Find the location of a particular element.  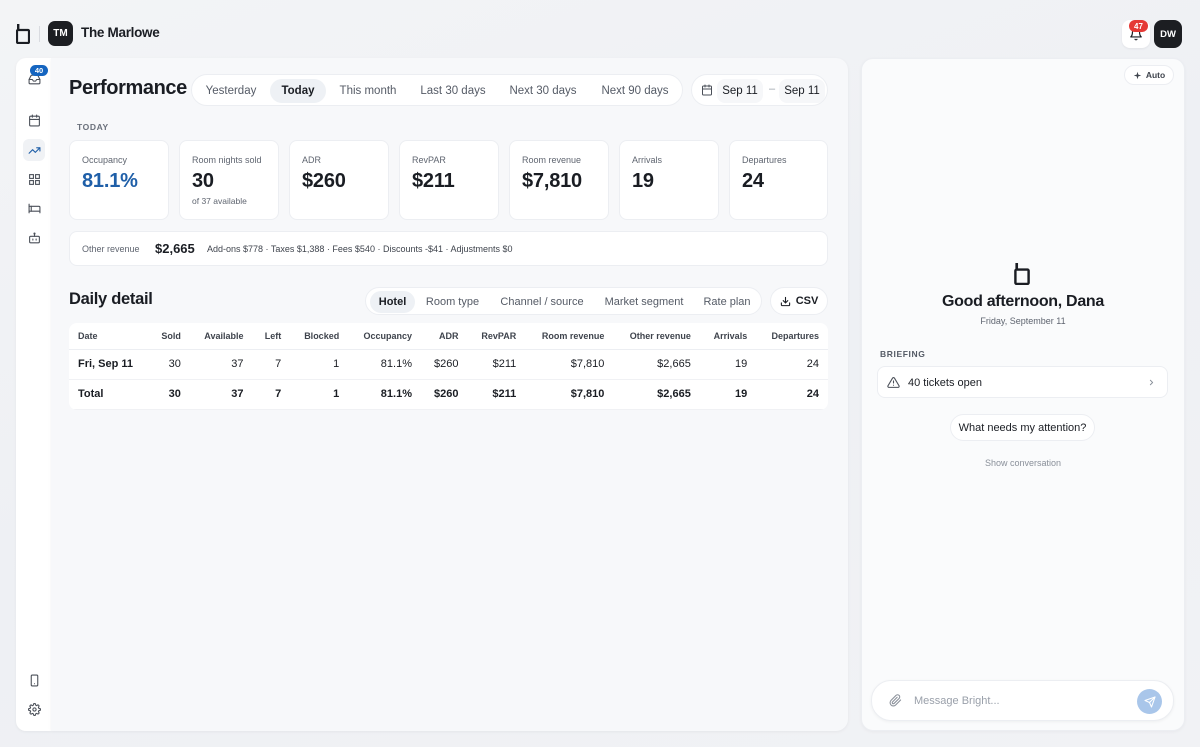

topbar-divider is located at coordinates (39, 34).